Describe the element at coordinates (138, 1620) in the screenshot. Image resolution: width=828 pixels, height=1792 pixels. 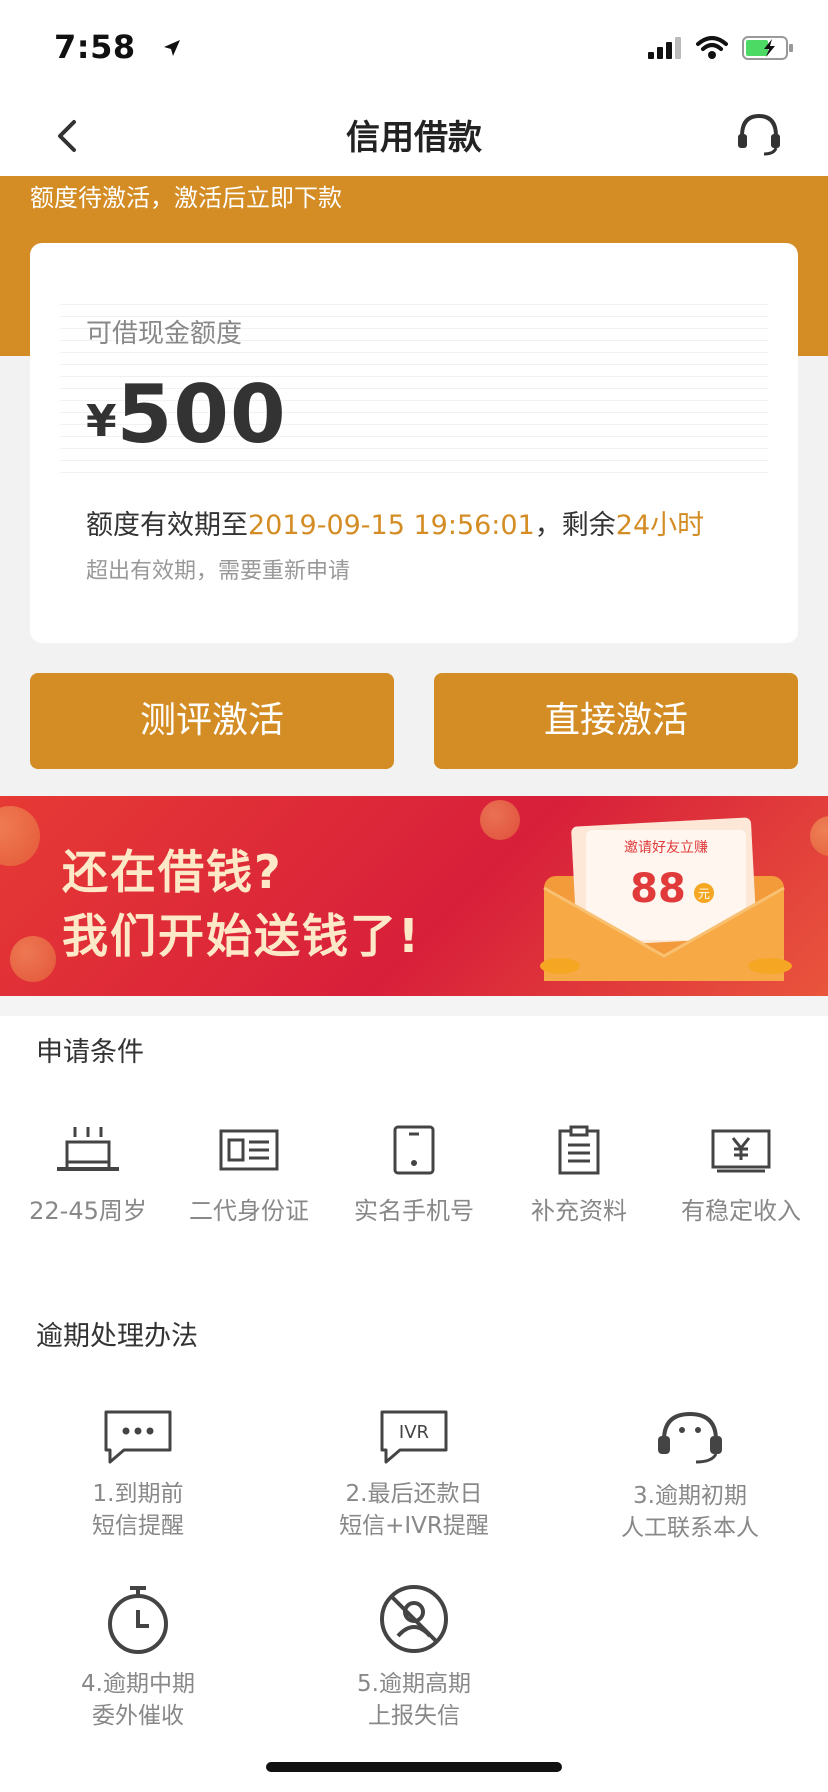
I see `stopwatch-icon` at that location.